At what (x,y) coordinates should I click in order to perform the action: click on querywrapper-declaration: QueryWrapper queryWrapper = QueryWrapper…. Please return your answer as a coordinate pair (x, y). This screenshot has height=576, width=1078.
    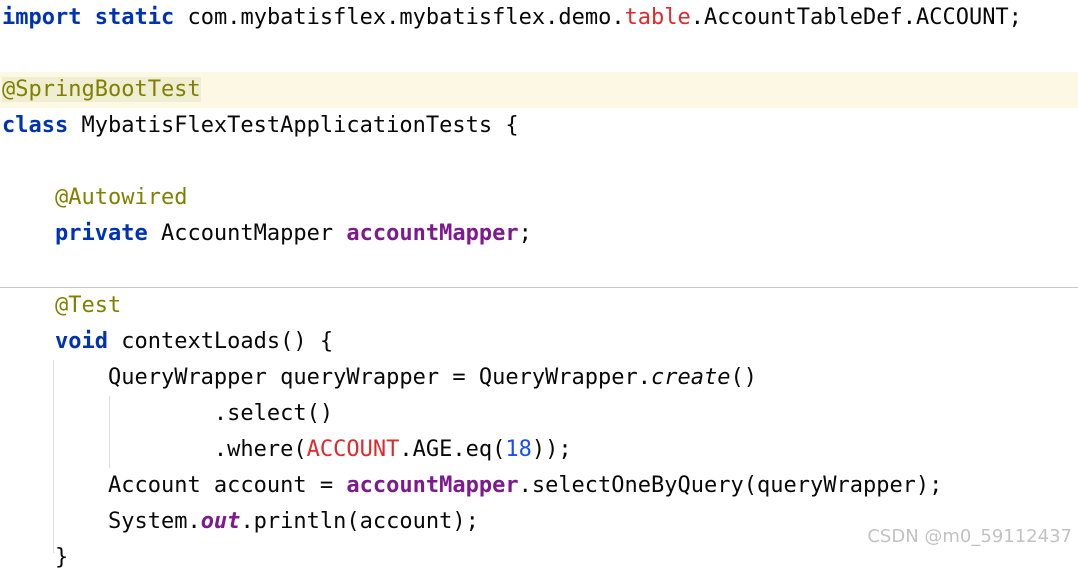
    Looking at the image, I should click on (379, 377).